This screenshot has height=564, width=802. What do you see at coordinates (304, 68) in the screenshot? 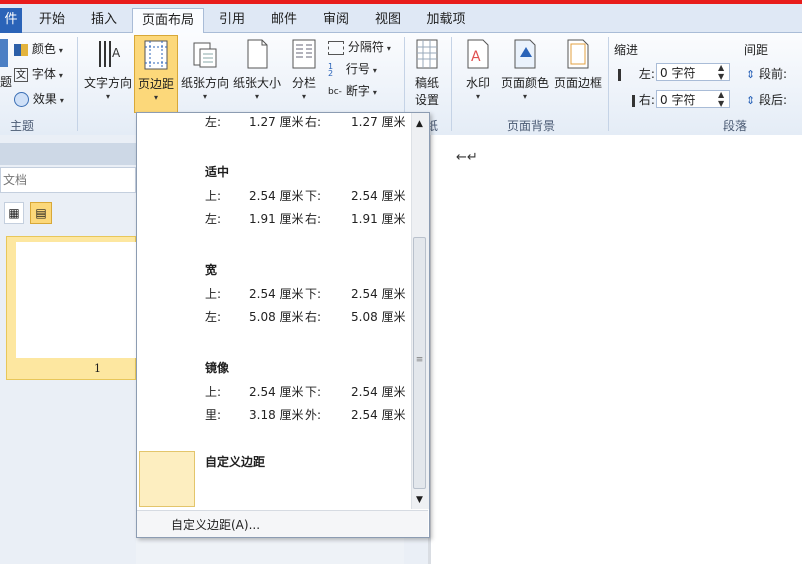
I see `columns-button: 分栏 ▾` at bounding box center [304, 68].